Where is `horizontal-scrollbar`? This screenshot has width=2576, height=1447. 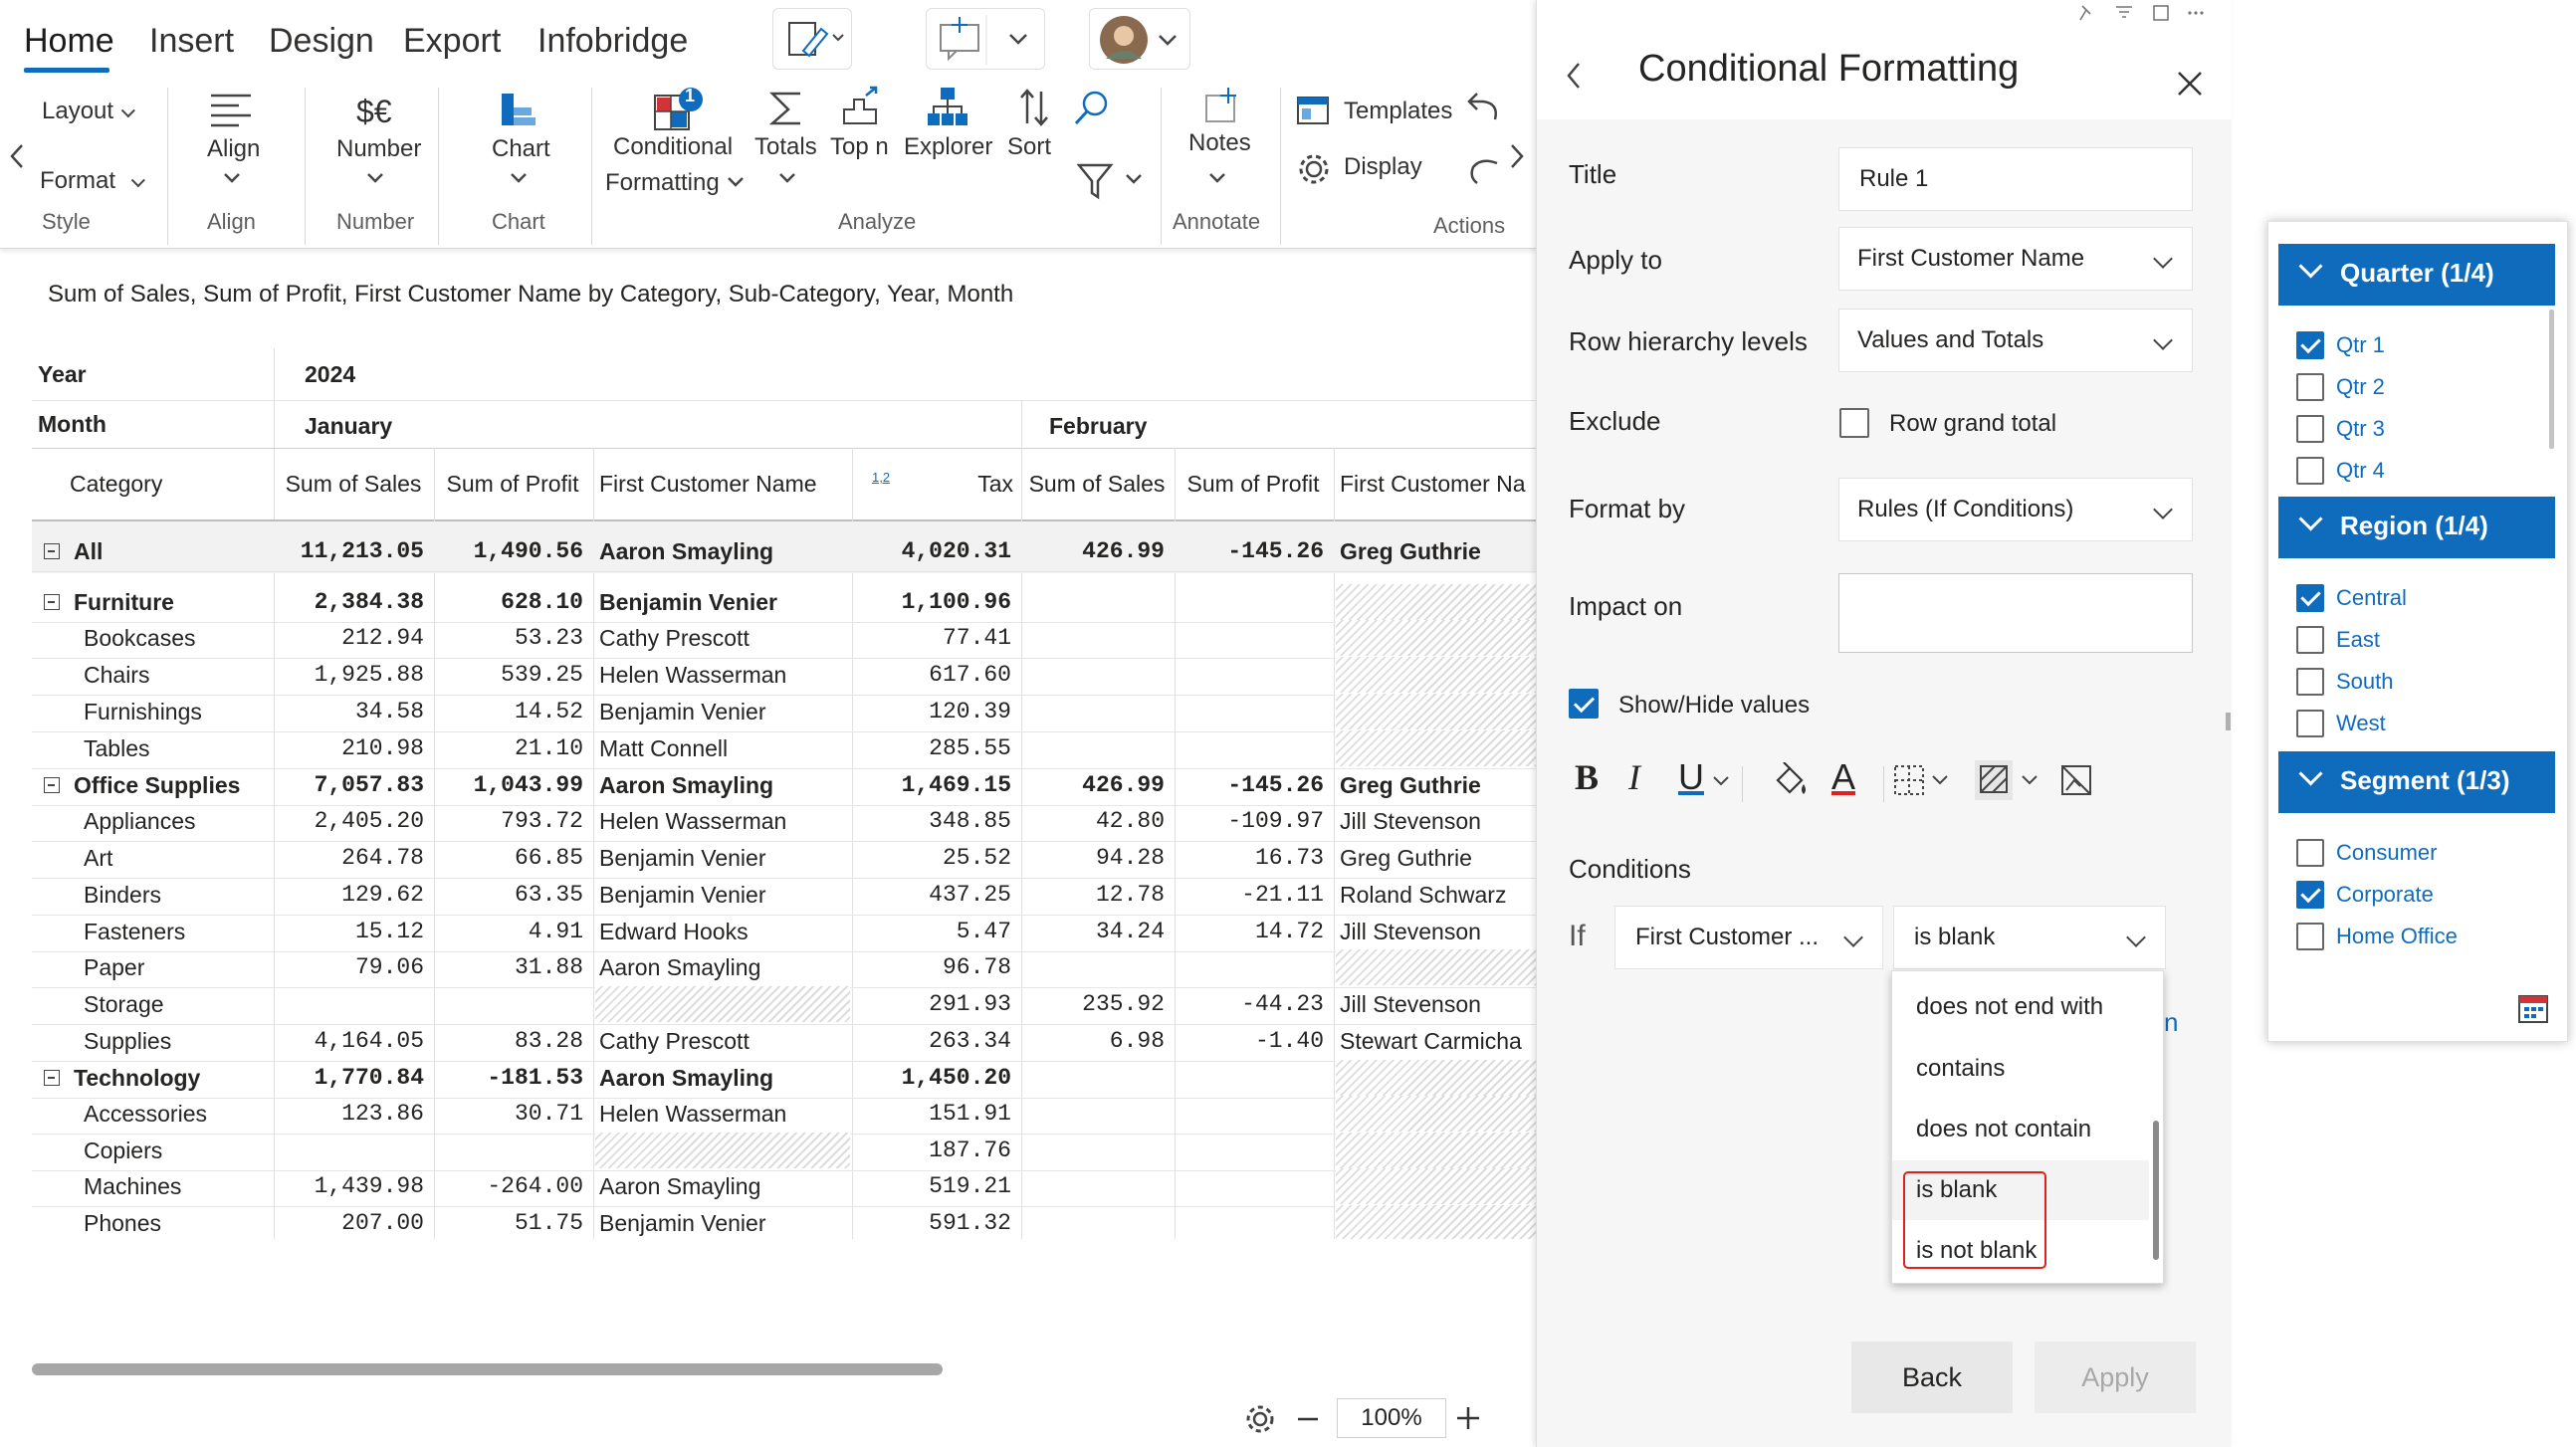
horizontal-scrollbar is located at coordinates (487, 1369).